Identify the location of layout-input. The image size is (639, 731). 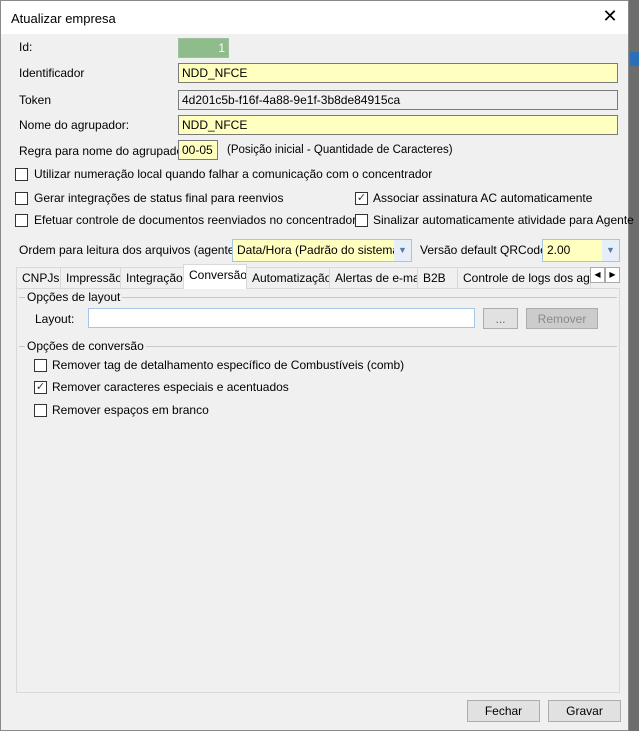
(281, 318).